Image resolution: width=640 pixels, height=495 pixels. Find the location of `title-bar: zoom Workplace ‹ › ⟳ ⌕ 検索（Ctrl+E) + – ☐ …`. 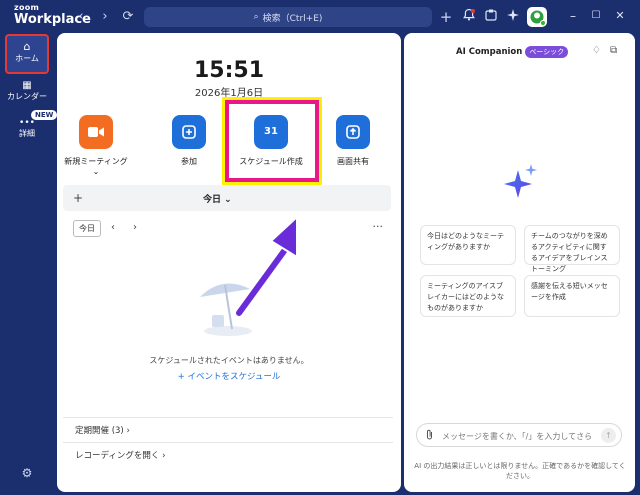

title-bar: zoom Workplace ‹ › ⟳ ⌕ 検索（Ctrl+E) + – ☐ … is located at coordinates (320, 17).